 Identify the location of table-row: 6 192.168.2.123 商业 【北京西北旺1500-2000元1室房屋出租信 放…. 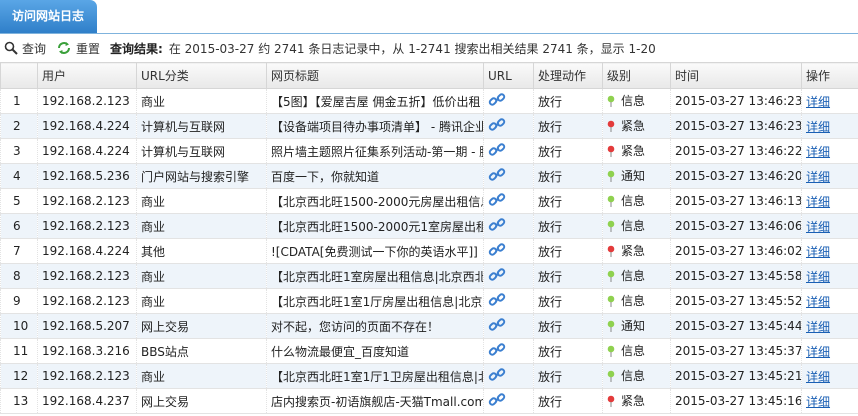
(429, 226).